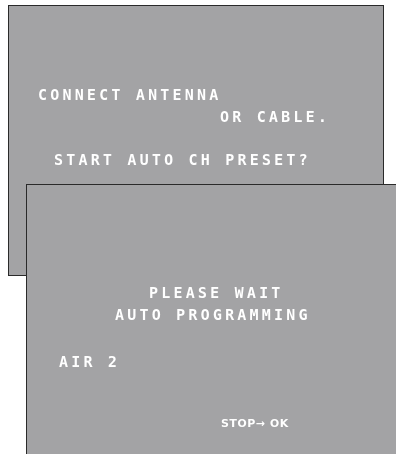  What do you see at coordinates (275, 117) in the screenshot?
I see `or-cable-text: OR CABLE.` at bounding box center [275, 117].